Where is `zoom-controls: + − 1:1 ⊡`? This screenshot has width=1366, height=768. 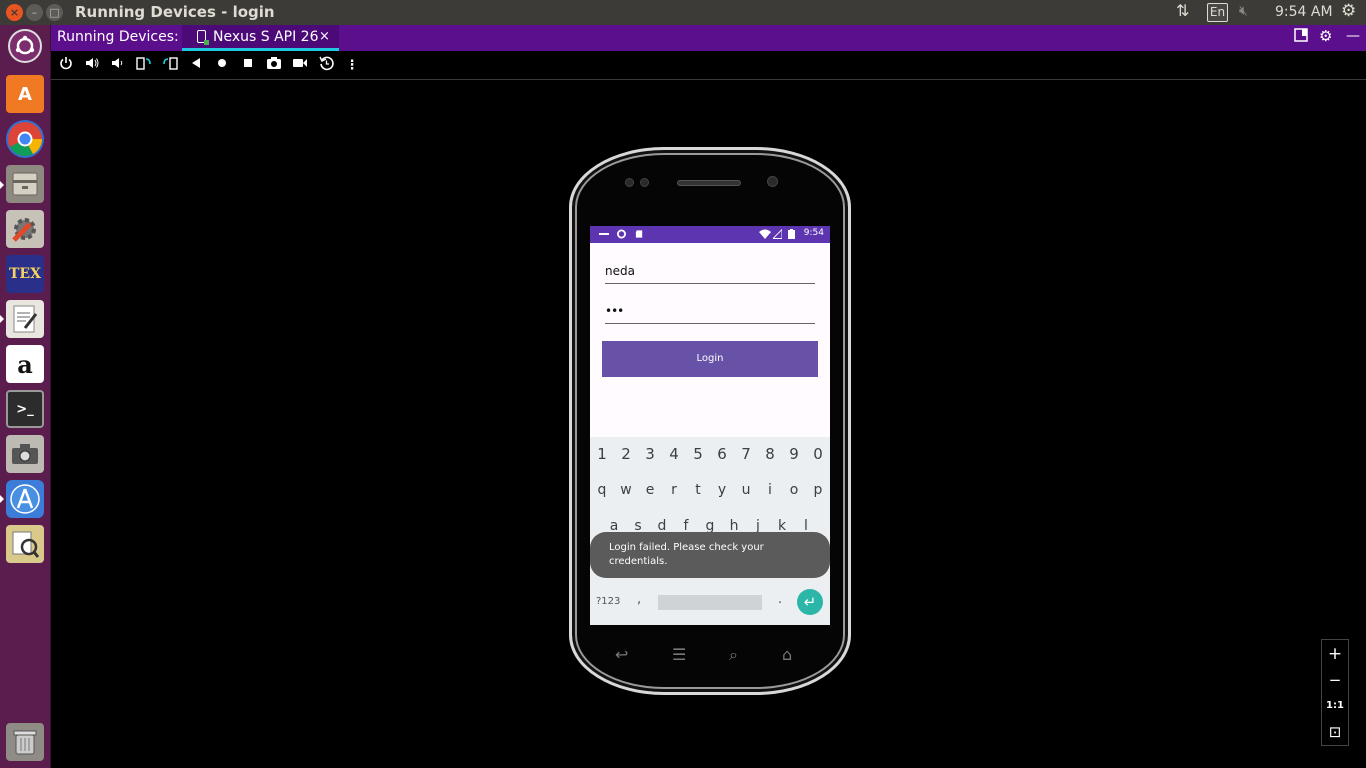 zoom-controls: + − 1:1 ⊡ is located at coordinates (1335, 692).